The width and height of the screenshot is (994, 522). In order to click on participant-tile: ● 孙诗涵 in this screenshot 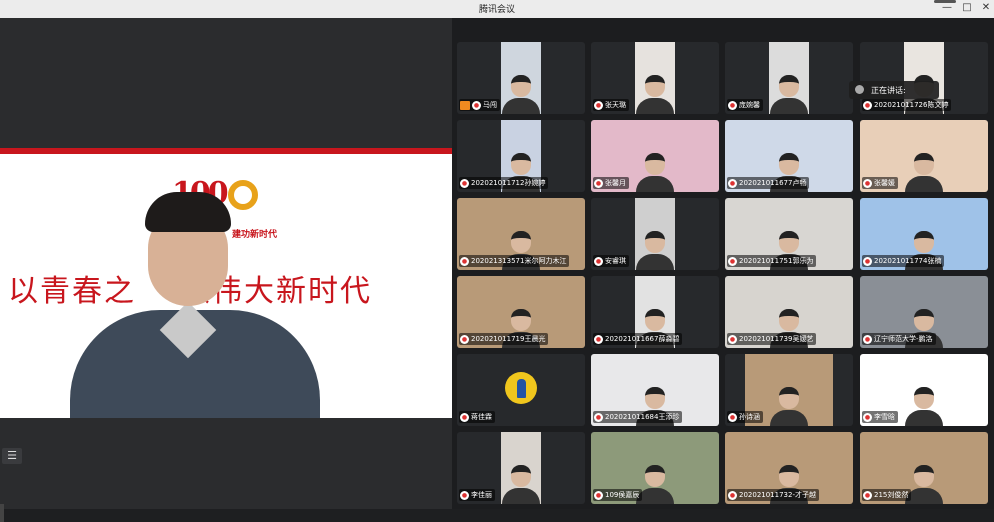, I will do `click(789, 390)`.